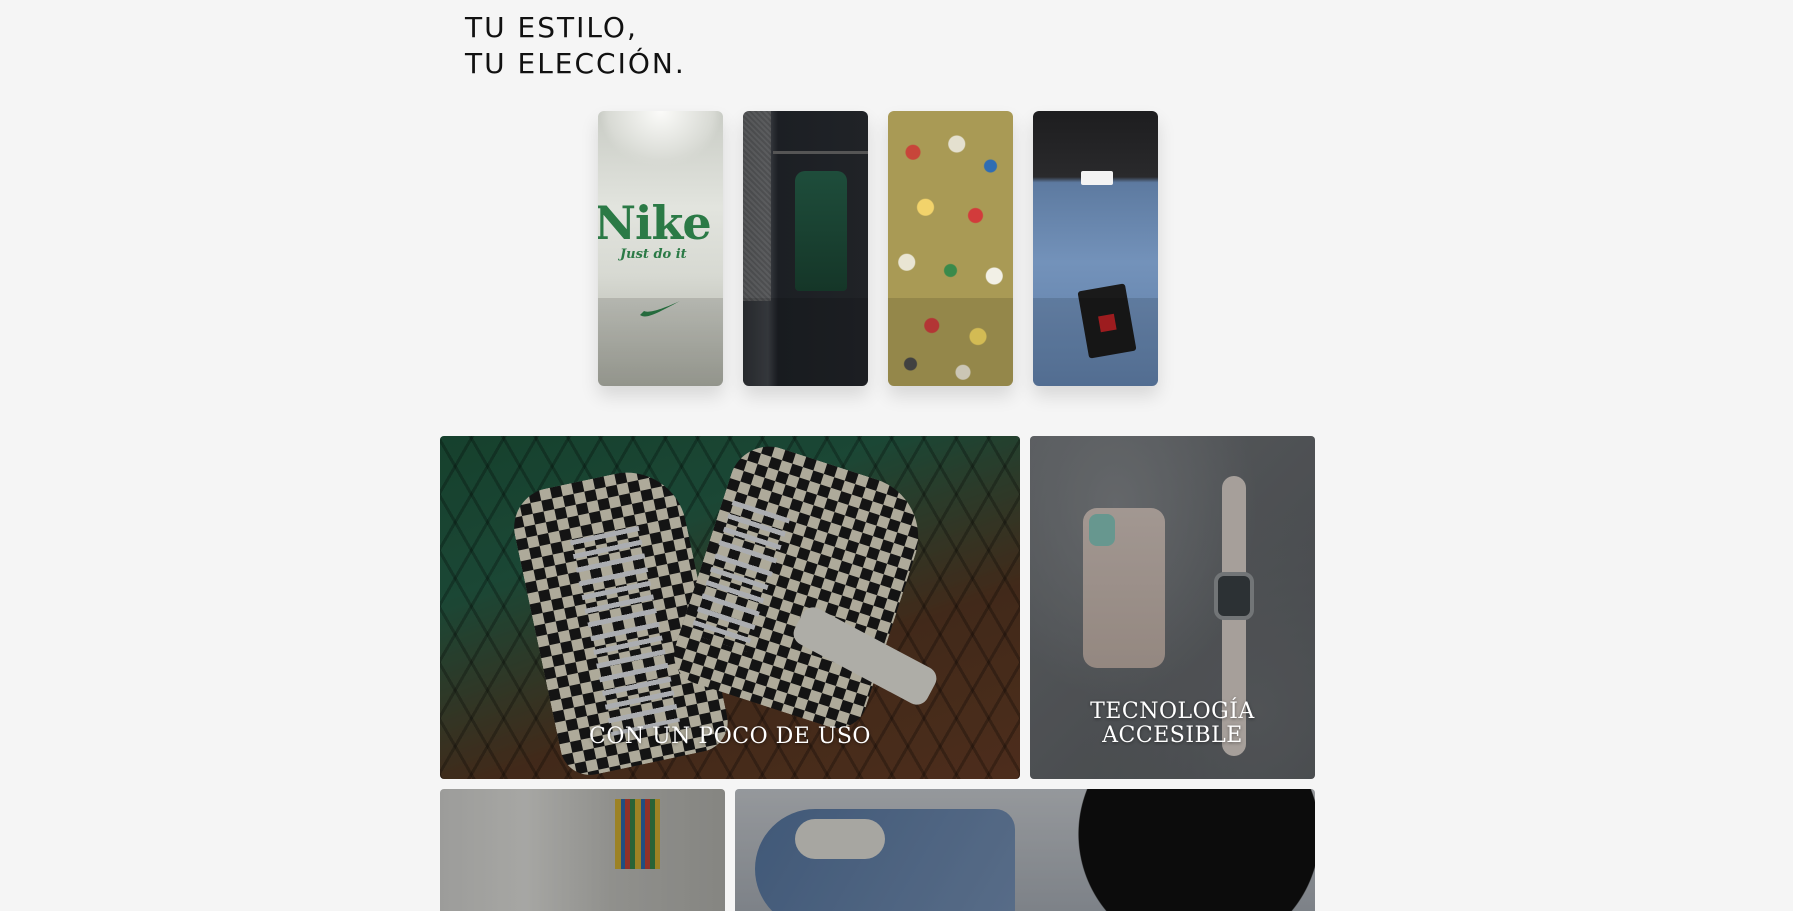 This screenshot has height=911, width=1793. Describe the element at coordinates (1095, 248) in the screenshot. I see `carousel-card-denim` at that location.